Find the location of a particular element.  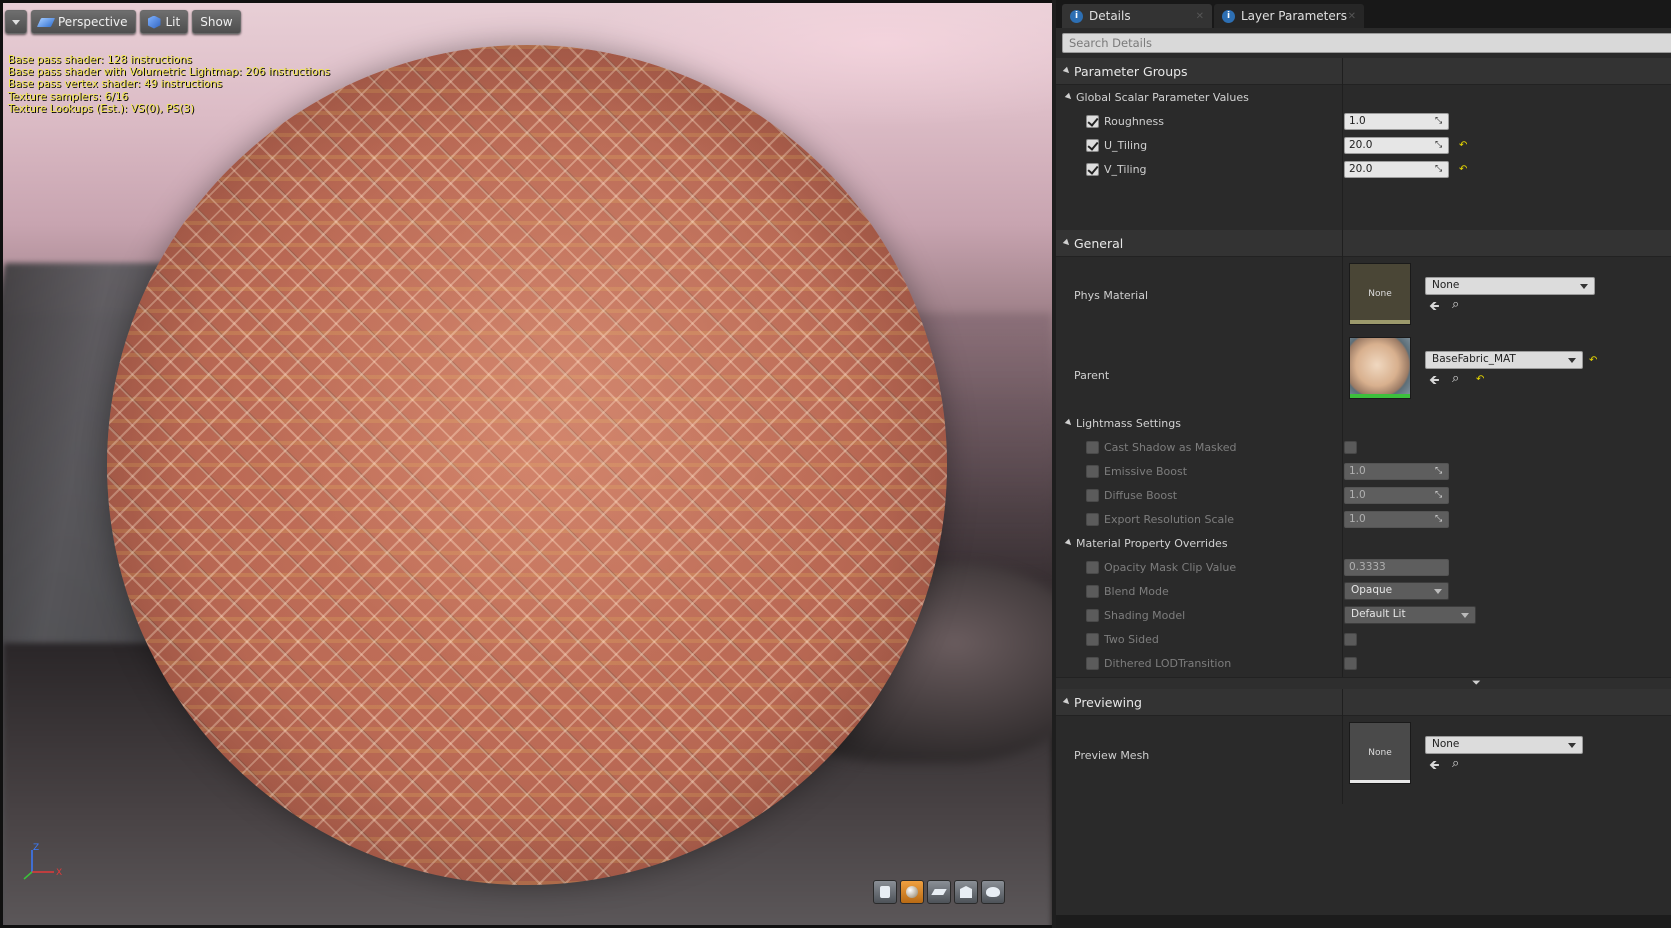

v-tiling-value-field: 20.0 ⤡ is located at coordinates (1396, 169).